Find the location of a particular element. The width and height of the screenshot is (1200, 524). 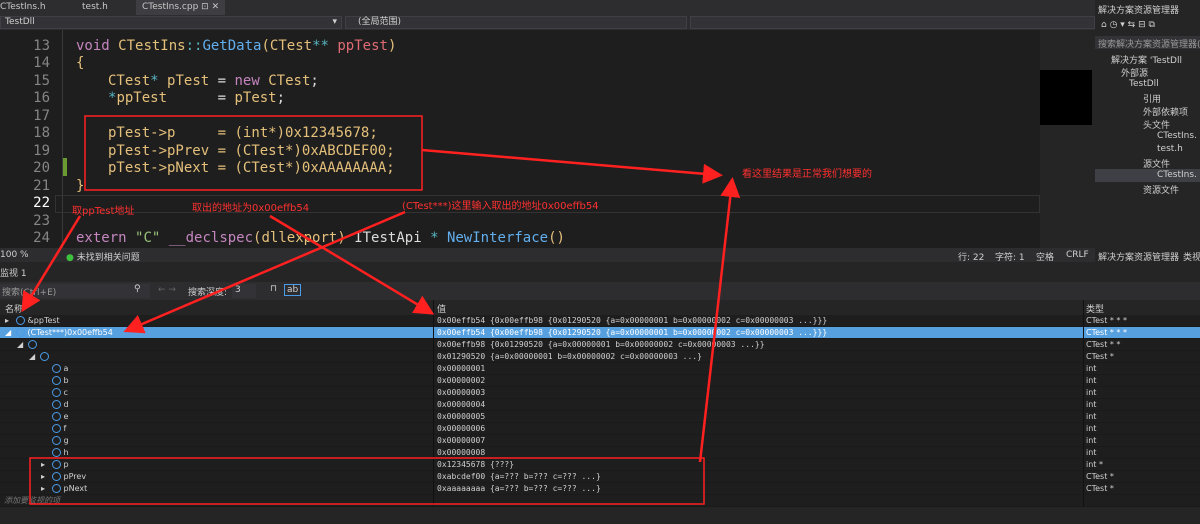

annotation-text: (CTest***)这里输入取出的地址0x00effb54 is located at coordinates (500, 206).